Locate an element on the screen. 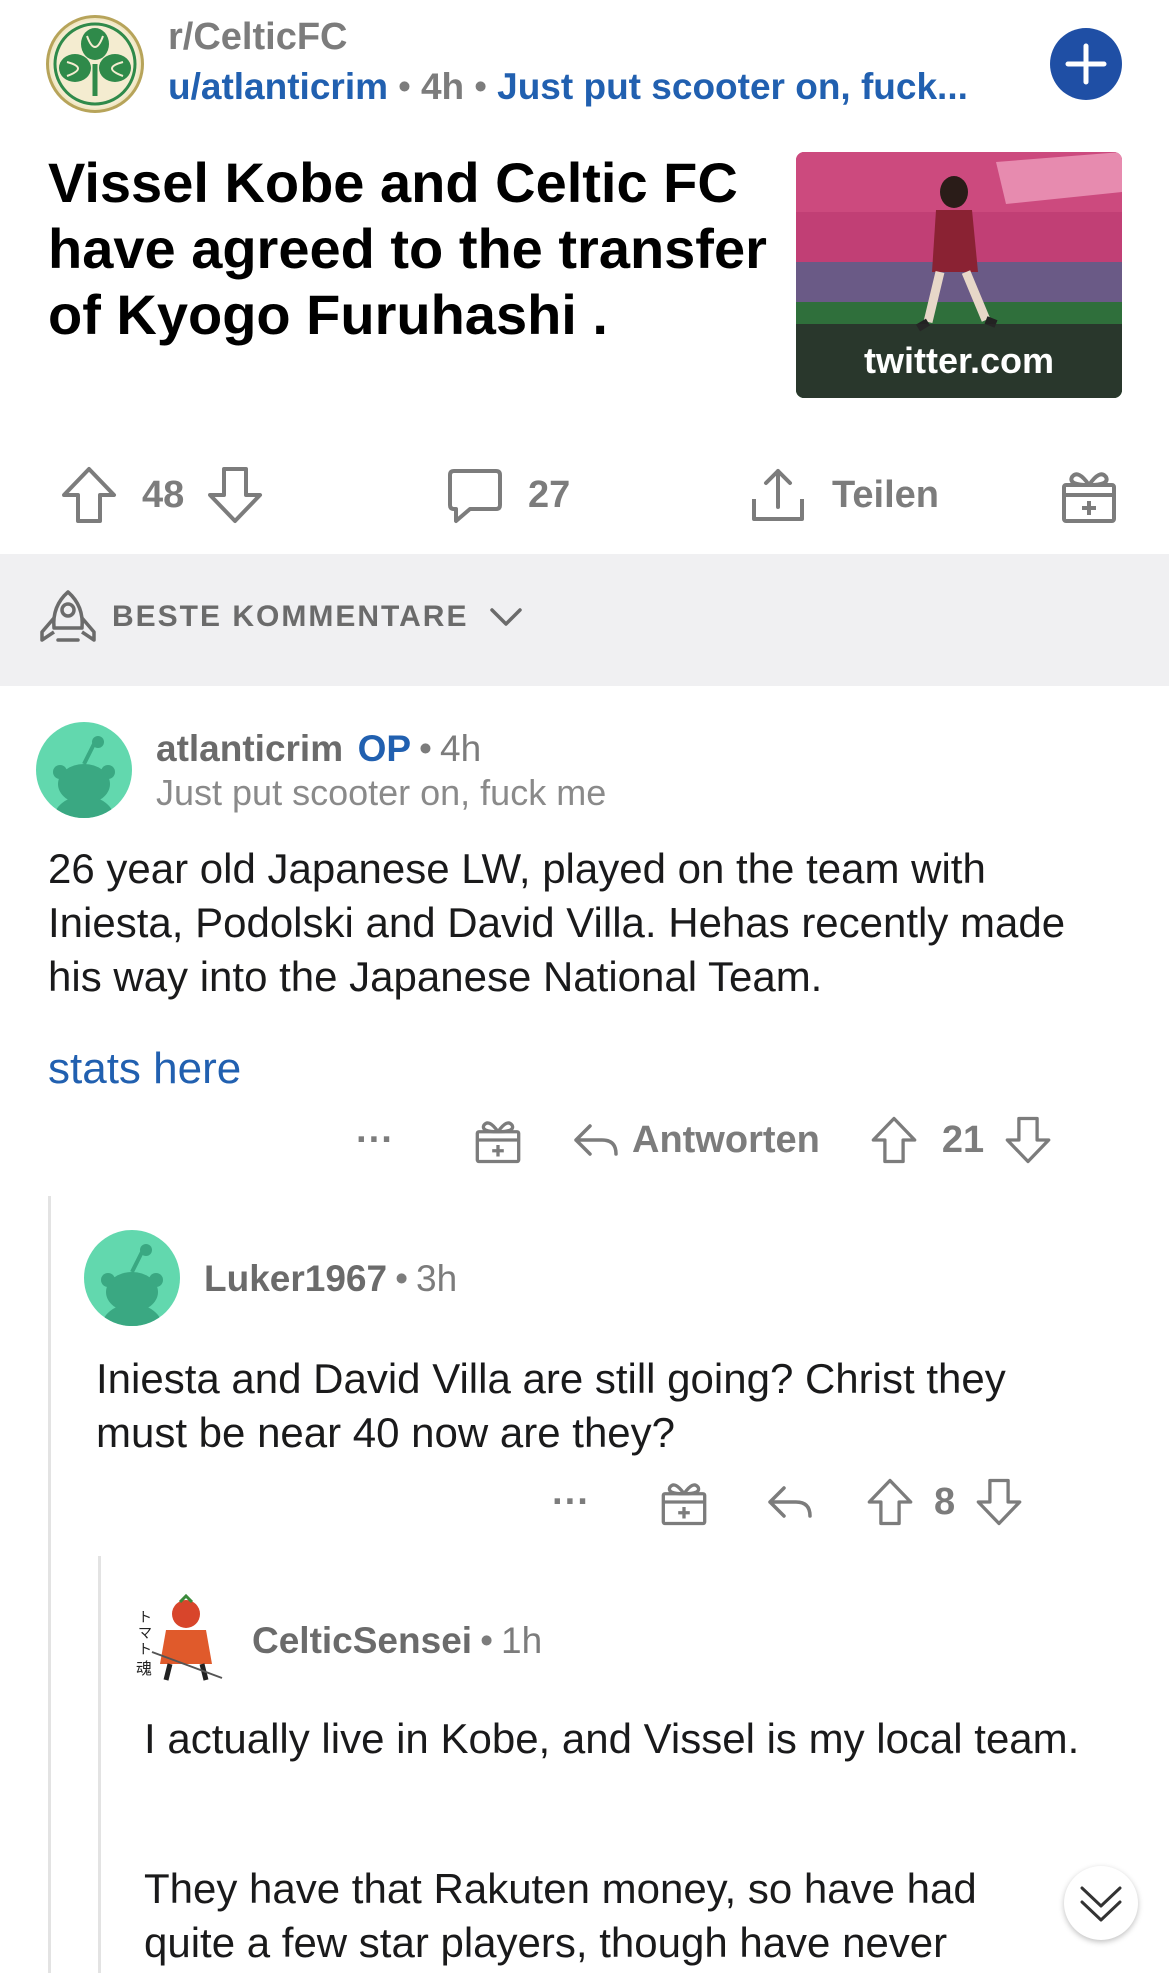 This screenshot has height=1973, width=1169. chevron-down-icon is located at coordinates (506, 617).